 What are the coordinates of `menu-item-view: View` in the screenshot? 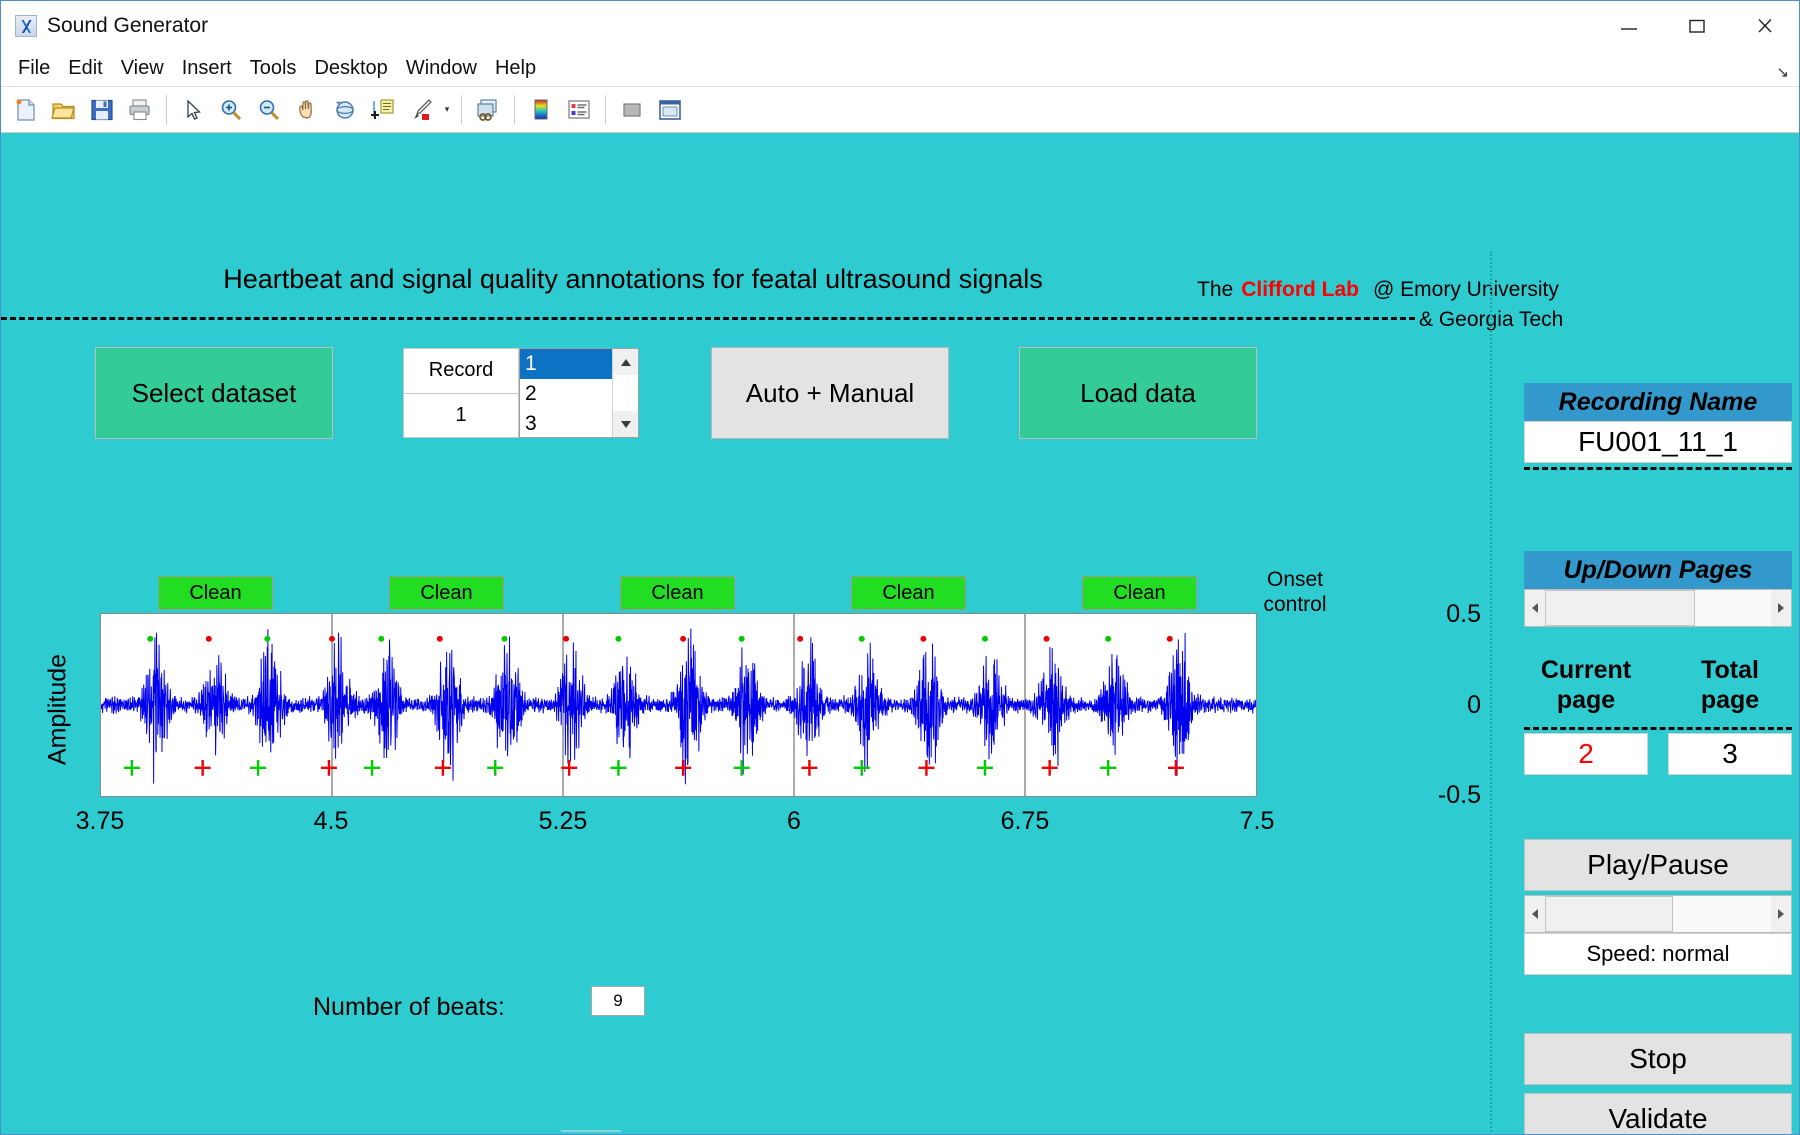 It's located at (142, 68).